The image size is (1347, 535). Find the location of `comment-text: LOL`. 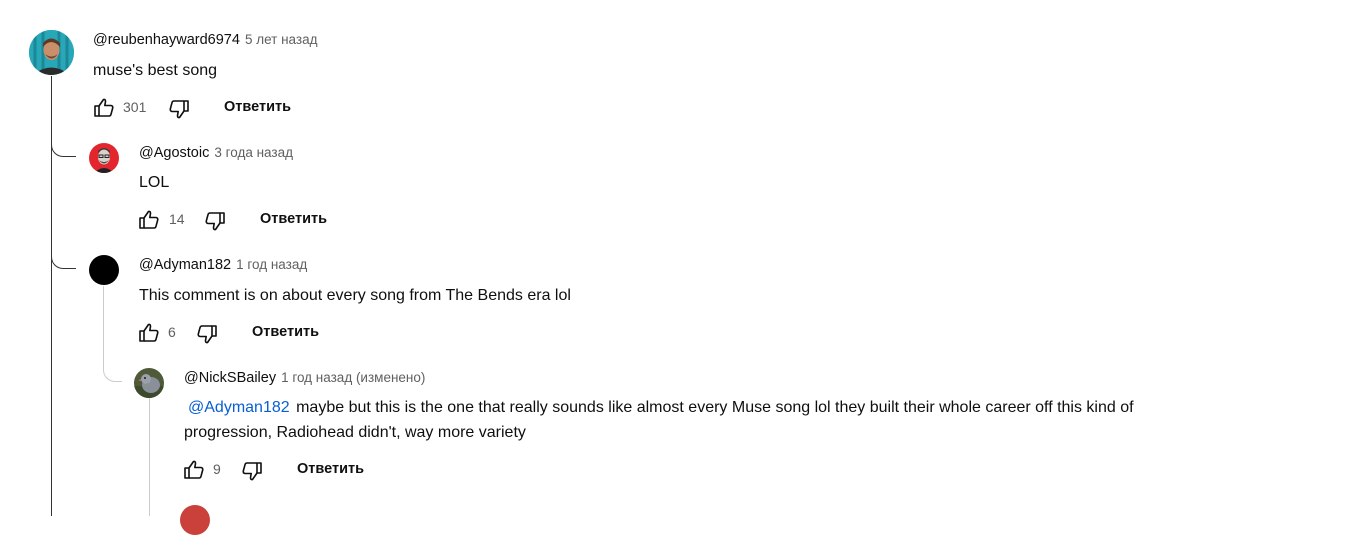

comment-text: LOL is located at coordinates (154, 182).